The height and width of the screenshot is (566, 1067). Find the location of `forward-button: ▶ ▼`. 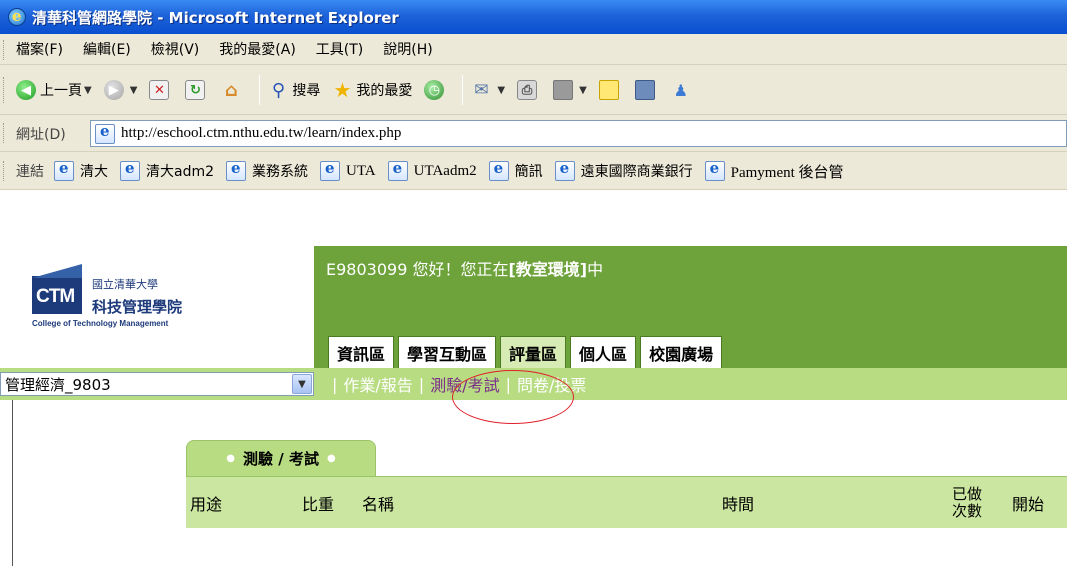

forward-button: ▶ ▼ is located at coordinates (120, 90).